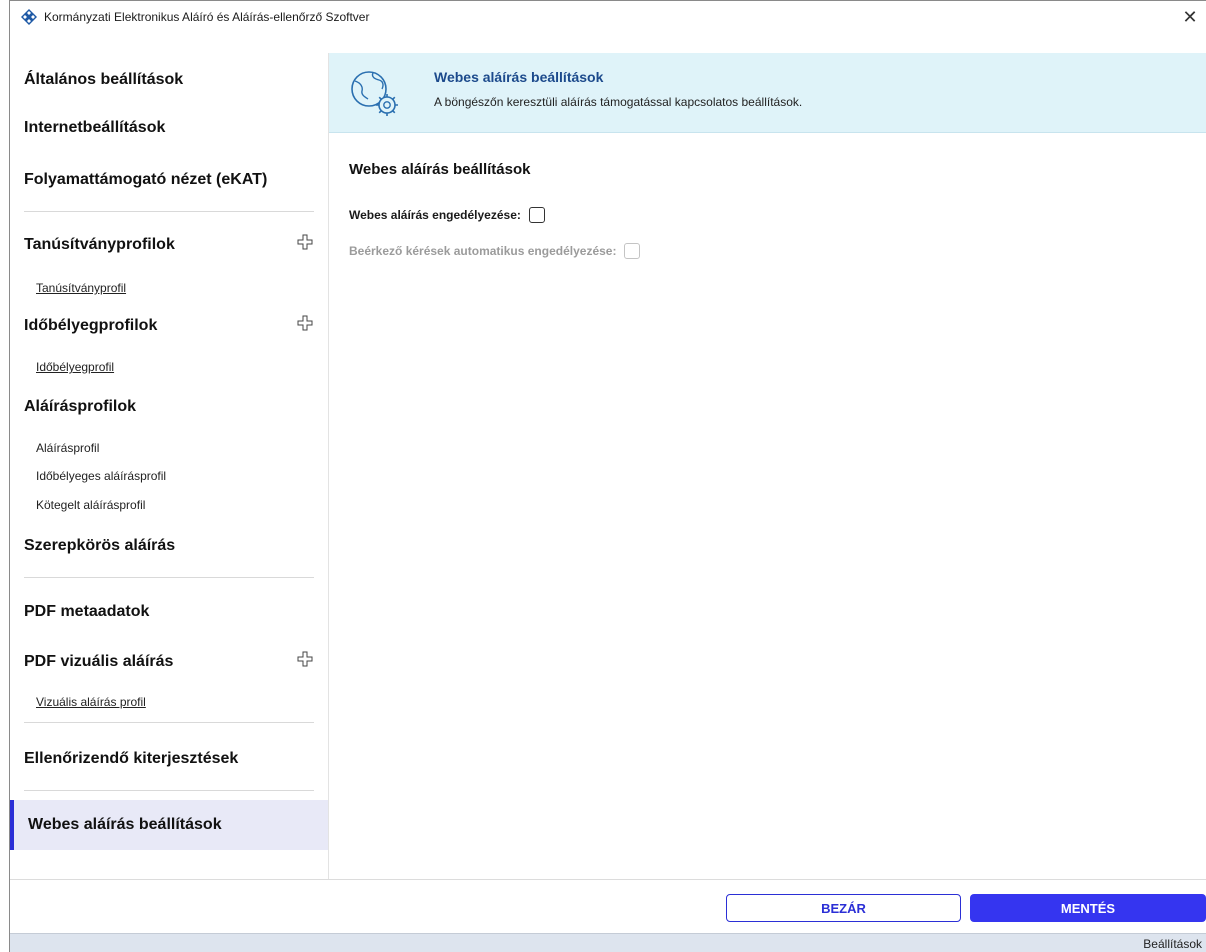 The height and width of the screenshot is (952, 1206). What do you see at coordinates (99, 546) in the screenshot?
I see `nav-role-signature: Szerepkörös aláírás` at bounding box center [99, 546].